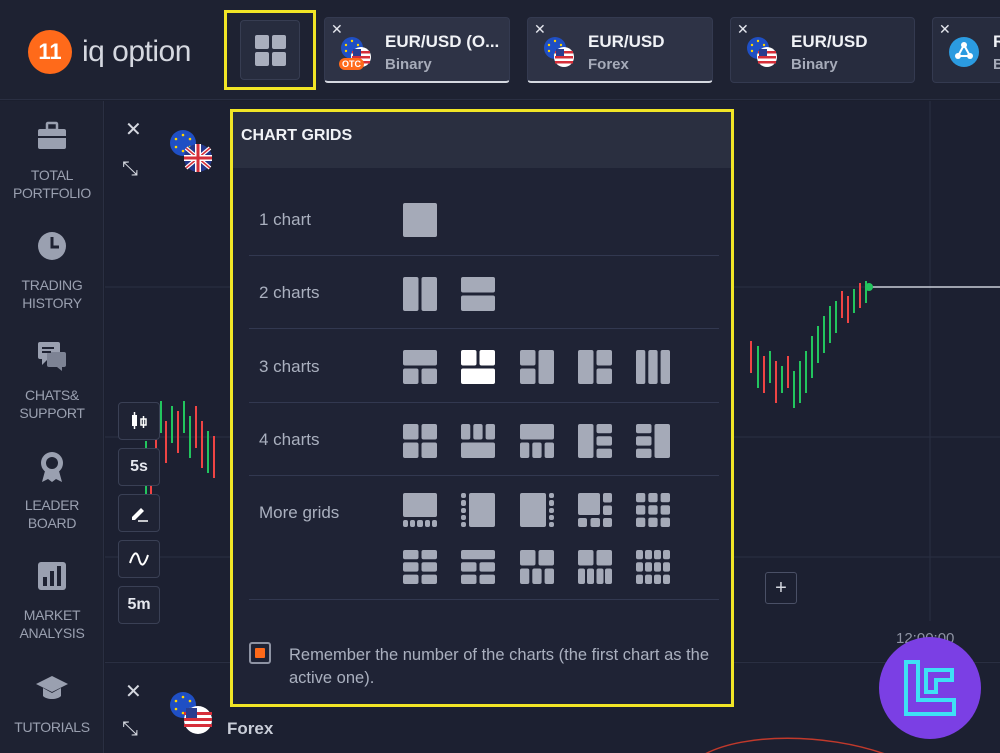  Describe the element at coordinates (261, 41) in the screenshot. I see `grid-icon` at that location.